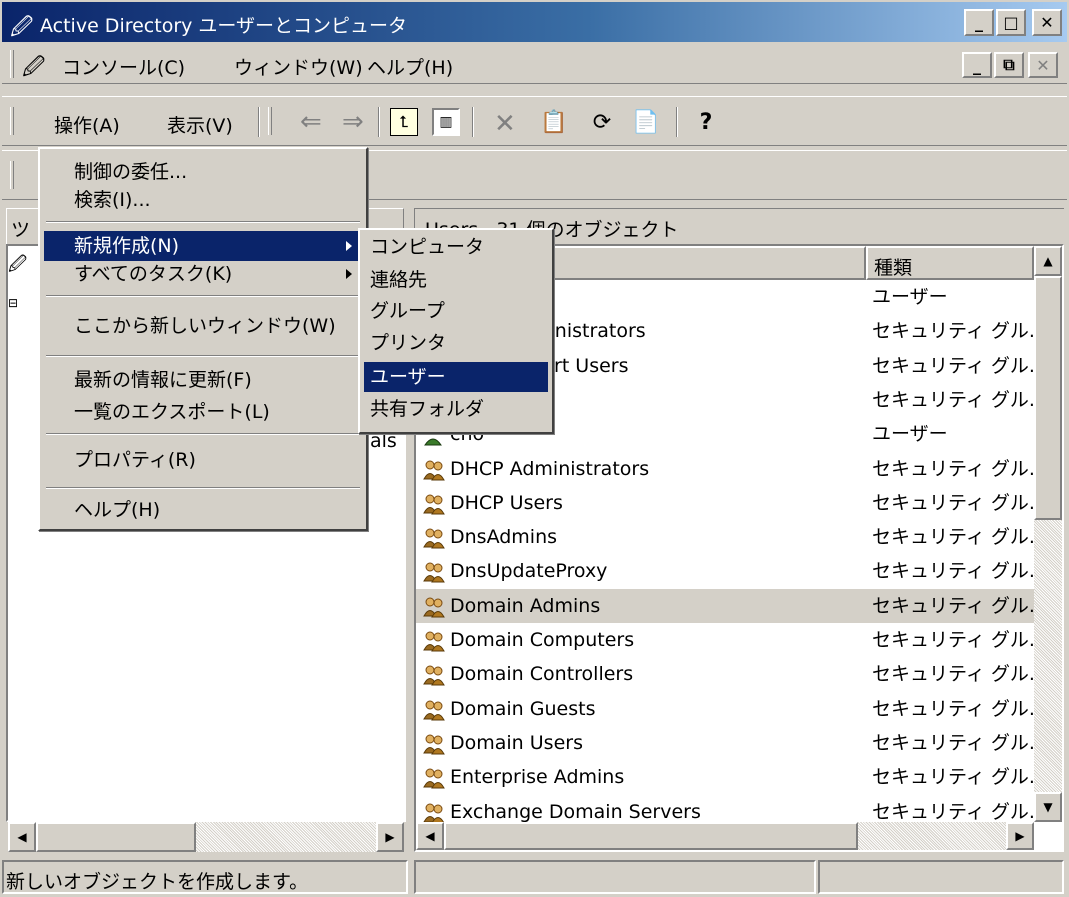 The width and height of the screenshot is (1069, 897). Describe the element at coordinates (456, 247) in the screenshot. I see `submenu-item-computer: コンピュータ` at that location.